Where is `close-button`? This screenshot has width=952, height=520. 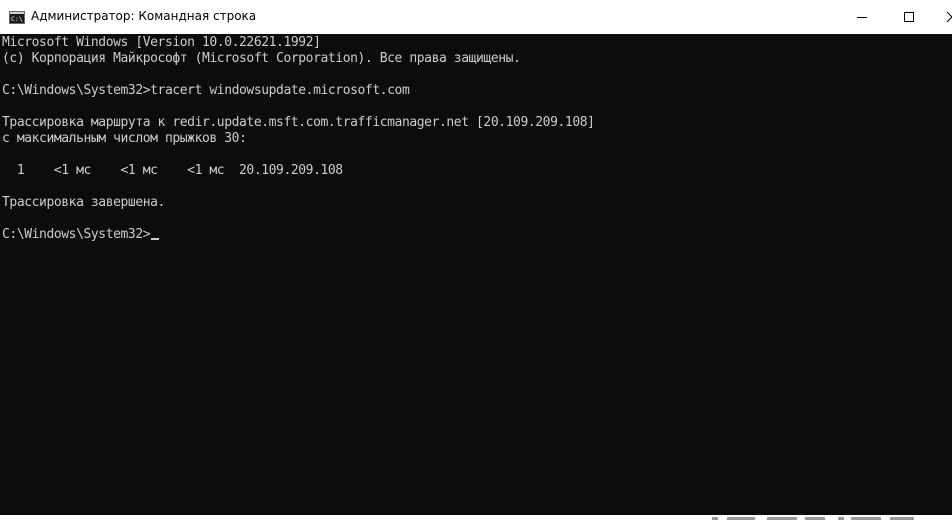 close-button is located at coordinates (941, 17).